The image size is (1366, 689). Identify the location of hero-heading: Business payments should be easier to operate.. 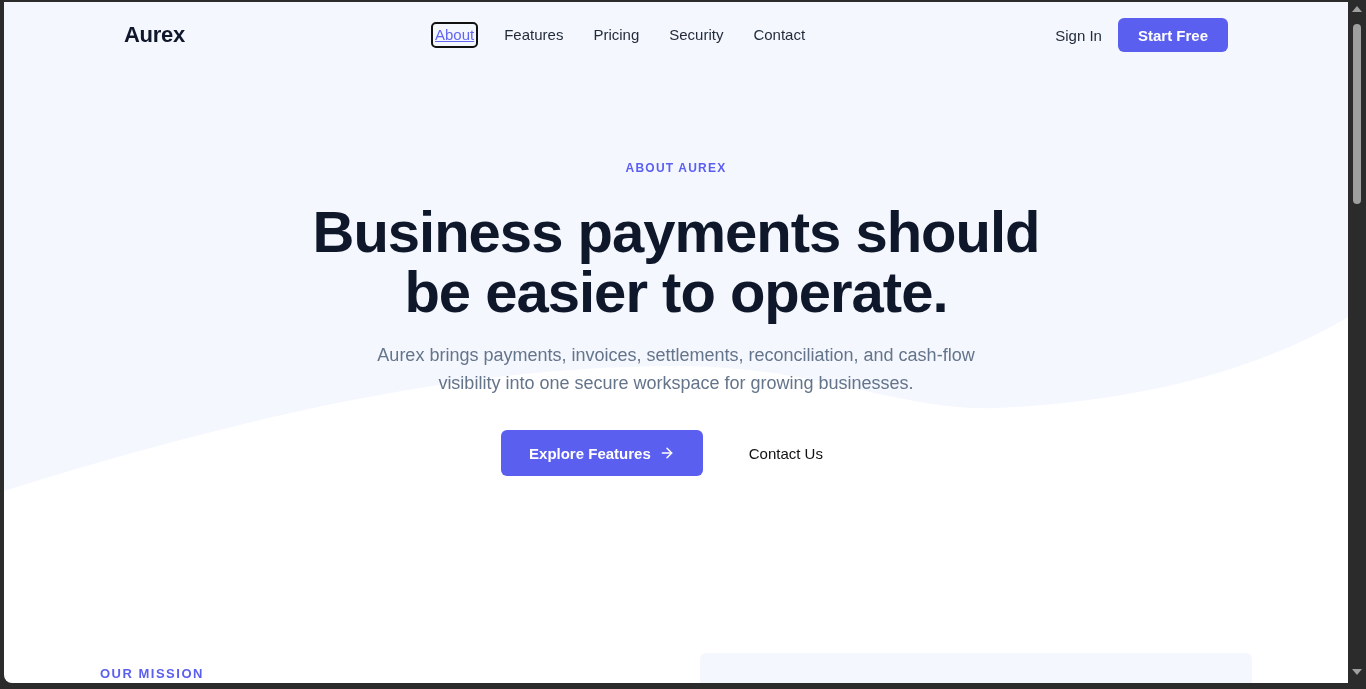
(676, 262).